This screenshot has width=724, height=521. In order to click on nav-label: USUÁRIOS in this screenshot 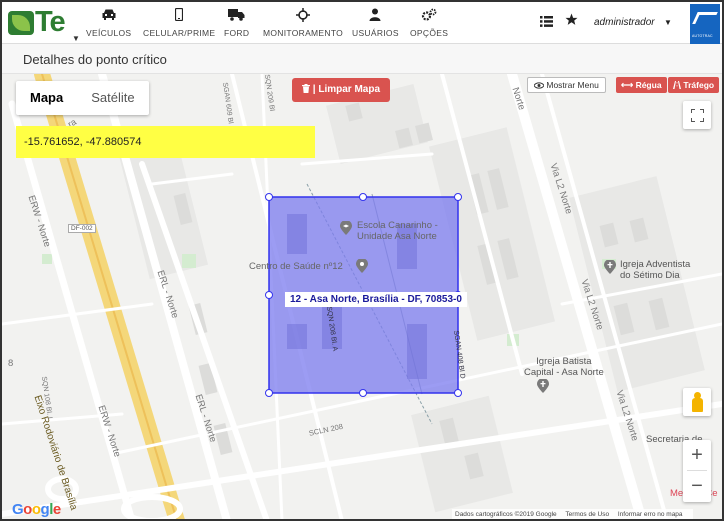, I will do `click(375, 33)`.